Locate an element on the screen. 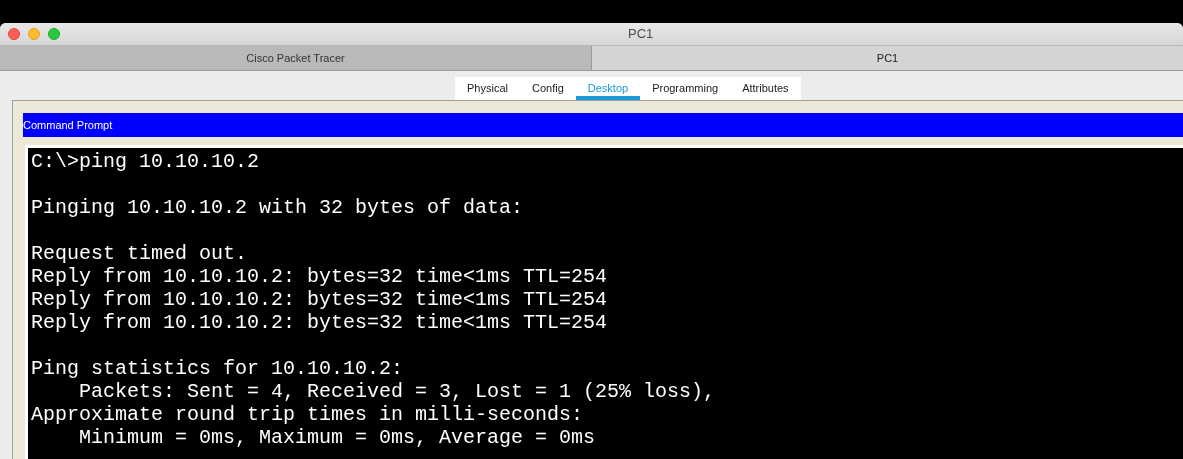 The image size is (1183, 459). panel-title: Command Prompt is located at coordinates (603, 125).